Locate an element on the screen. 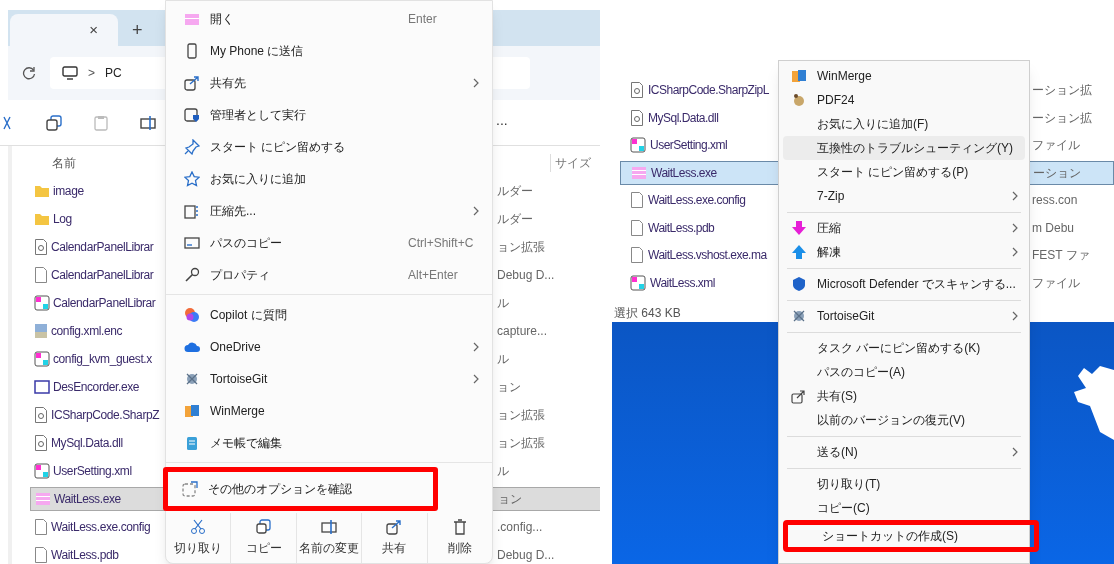 Image resolution: width=1114 pixels, height=564 pixels. file-name: config_kvm_guest.x is located at coordinates (102, 359).